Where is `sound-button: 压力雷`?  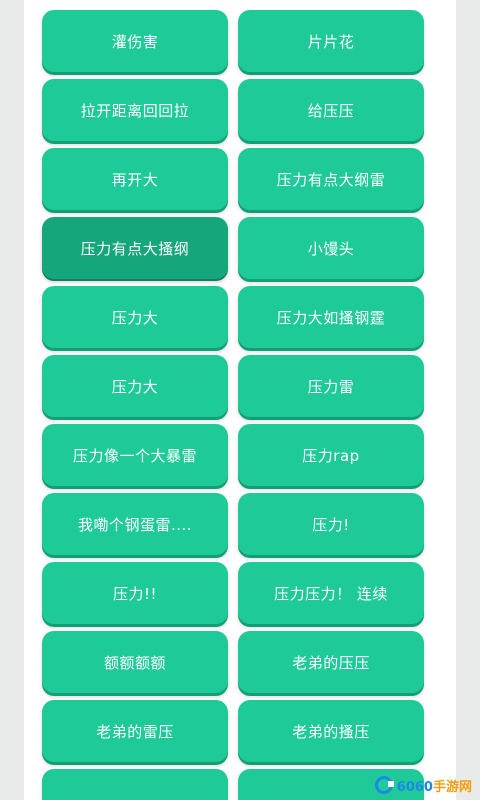 sound-button: 压力雷 is located at coordinates (331, 386).